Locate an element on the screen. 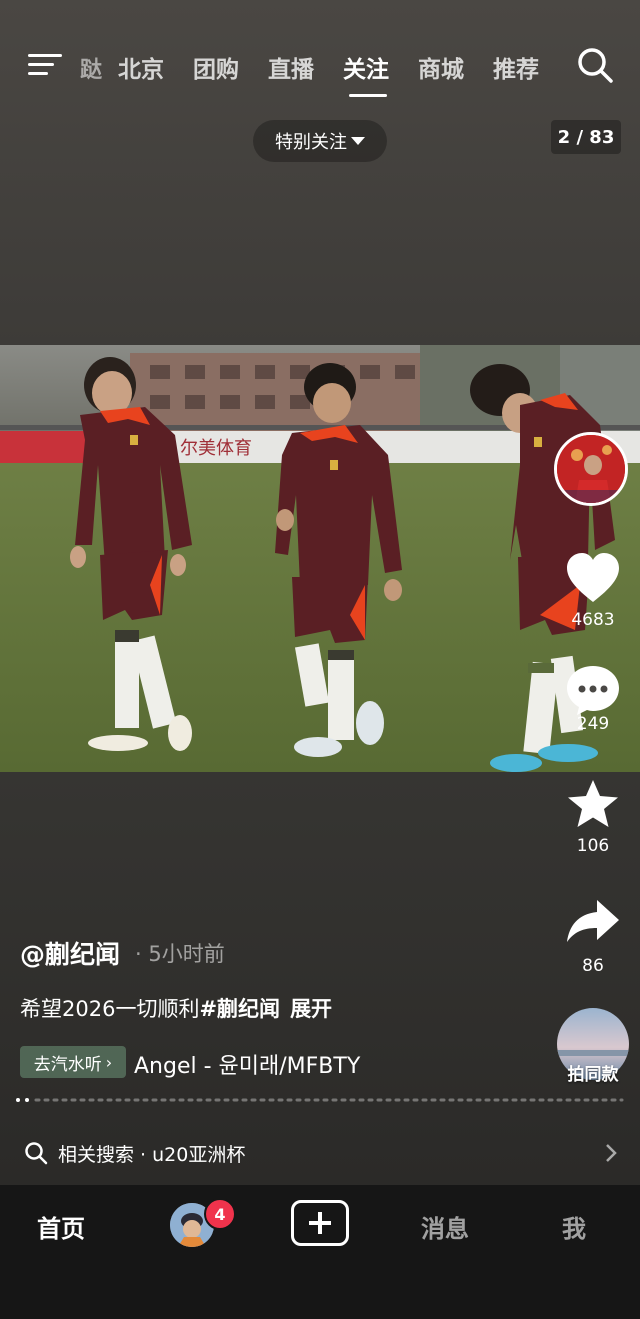  create-post-button is located at coordinates (320, 1223).